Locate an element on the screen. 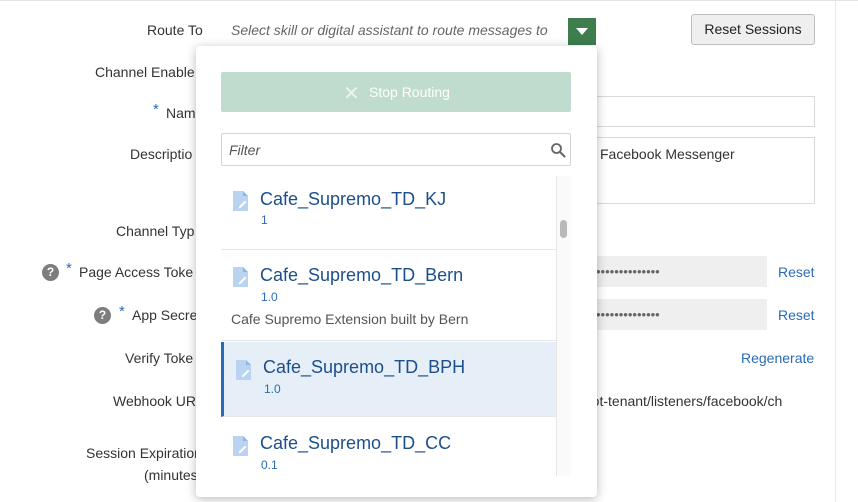 The image size is (858, 502). item-version: 1 is located at coordinates (264, 220).